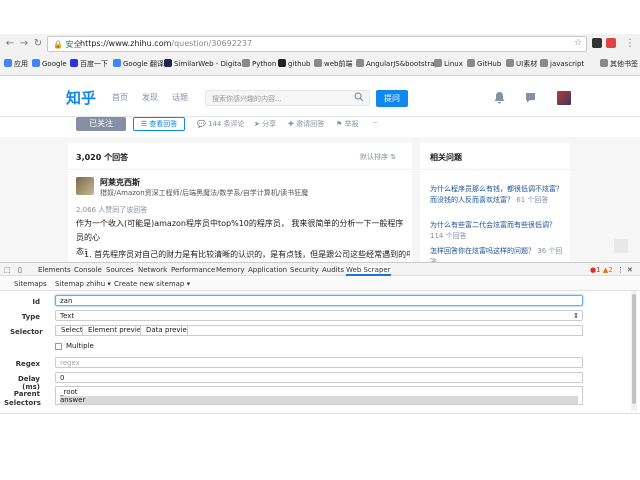 This screenshot has width=640, height=480. Describe the element at coordinates (497, 195) in the screenshot. I see `related-question: 为什么程序员那么有钱，都很低调不炫富？而没钱的人反而喜欢炫富？ 61 个回答` at that location.